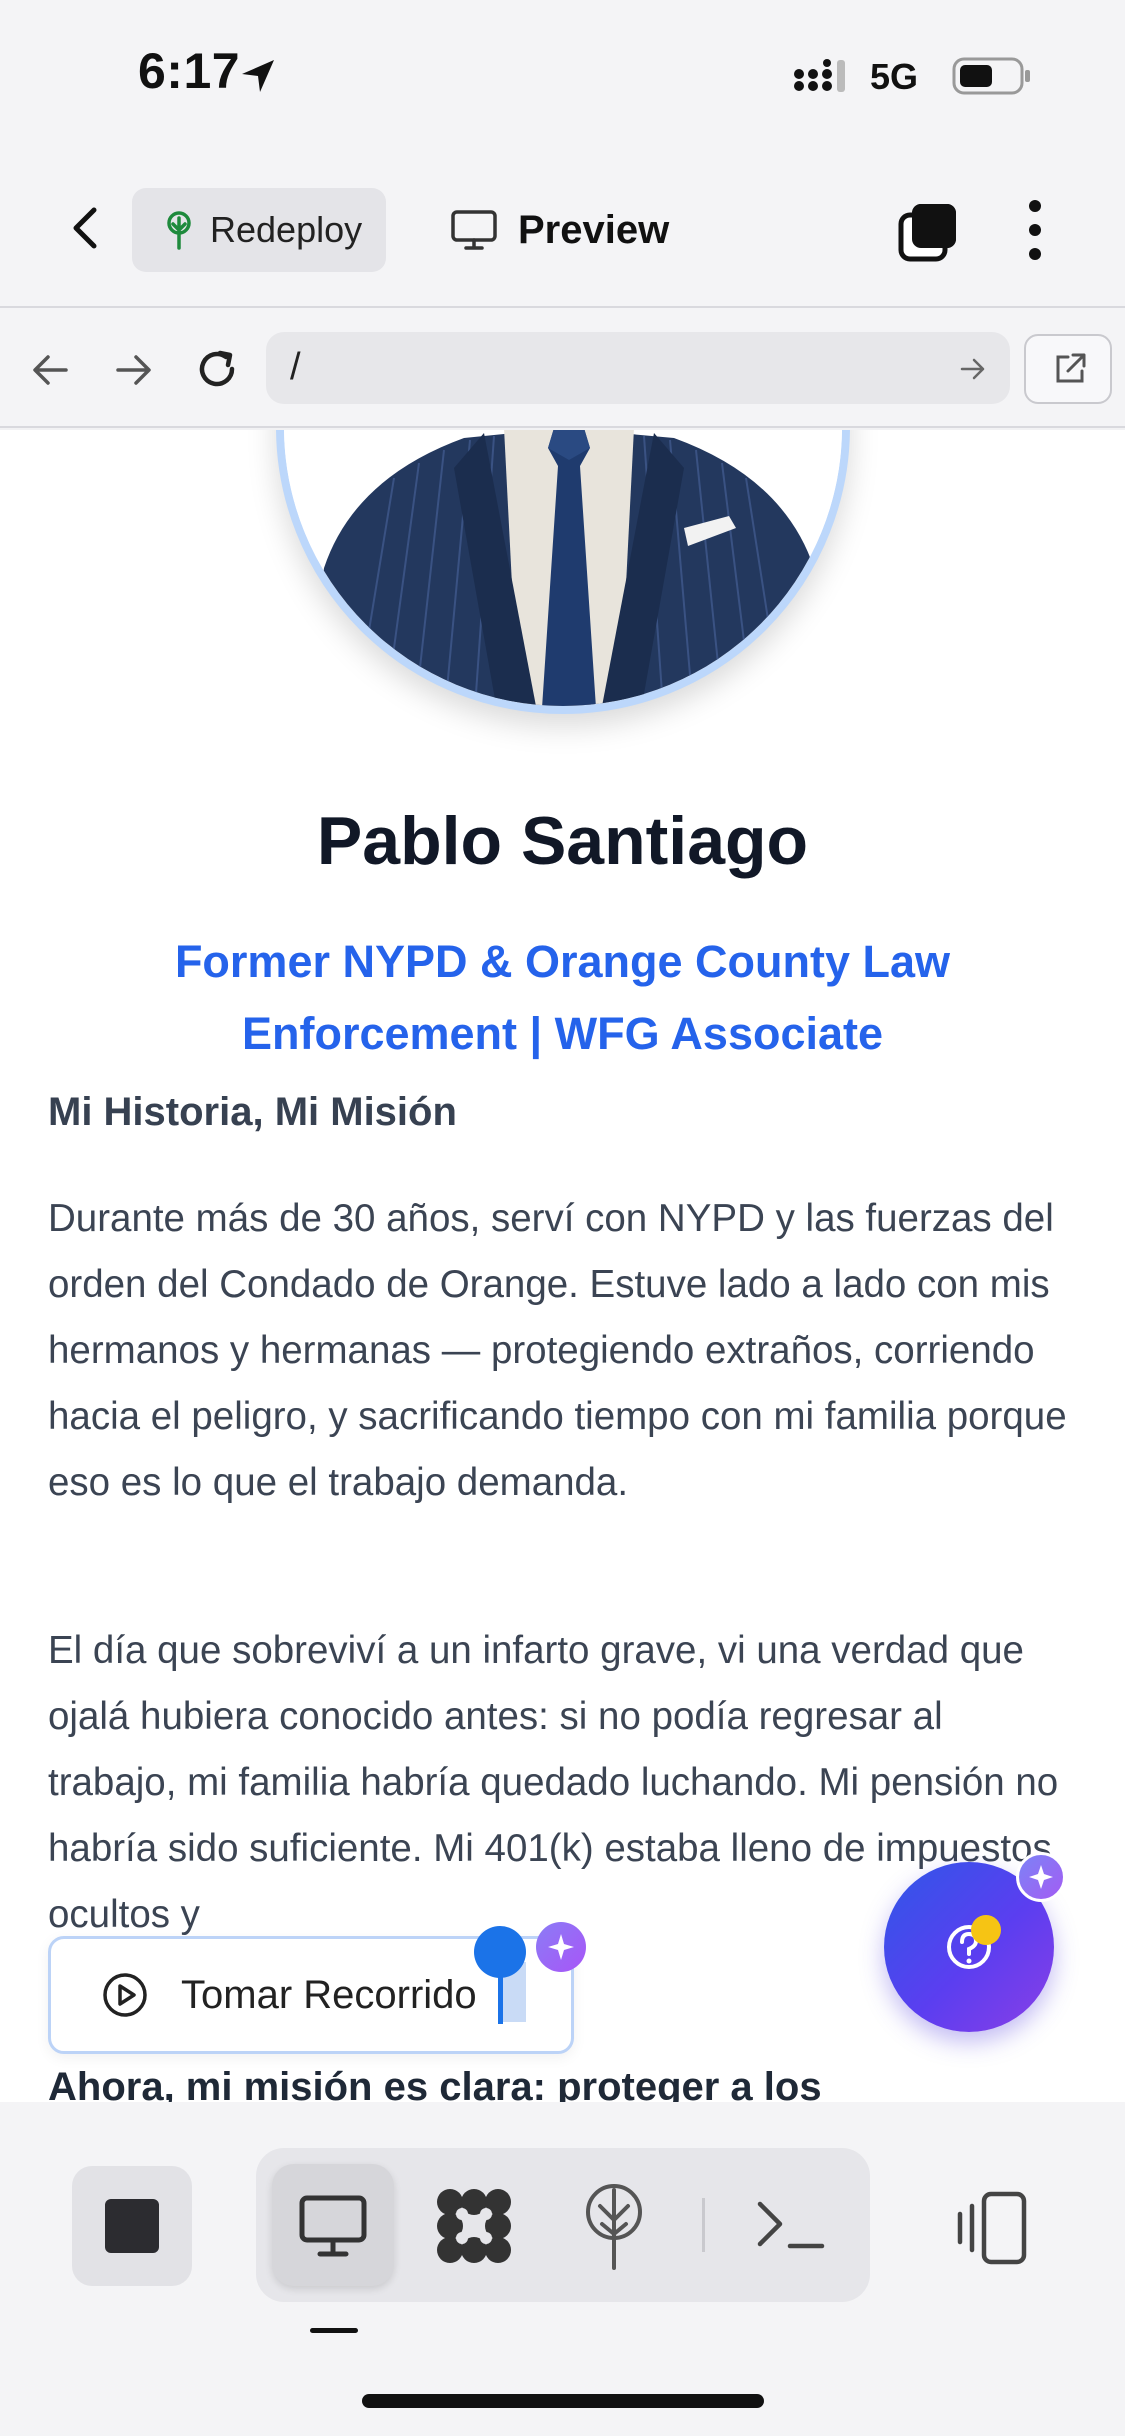  What do you see at coordinates (792, 2225) in the screenshot?
I see `terminal-icon` at bounding box center [792, 2225].